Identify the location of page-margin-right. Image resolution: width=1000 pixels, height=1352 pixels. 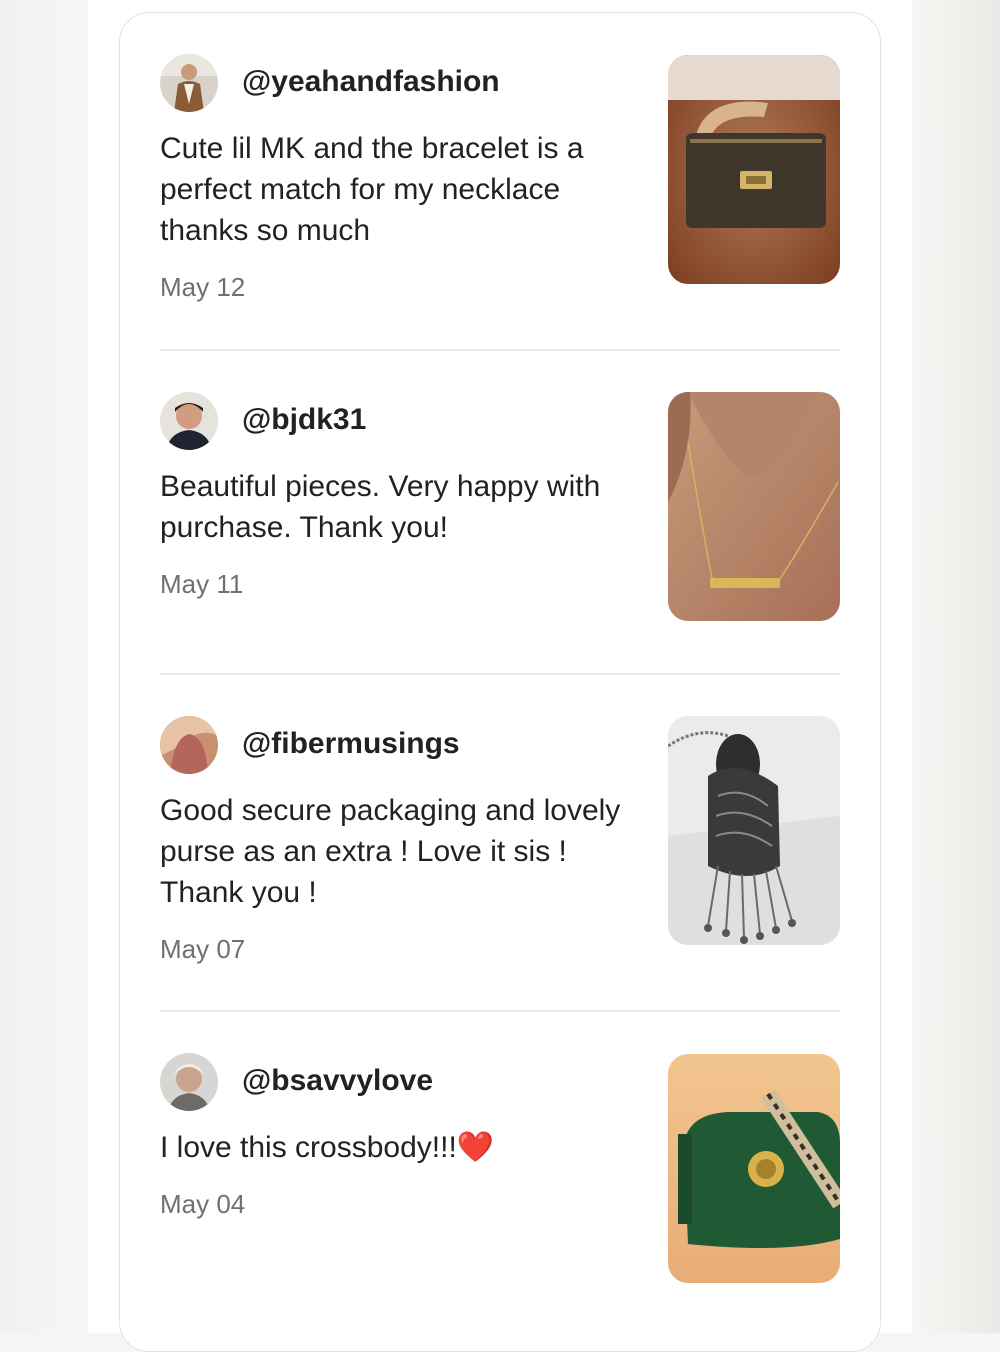
(956, 666).